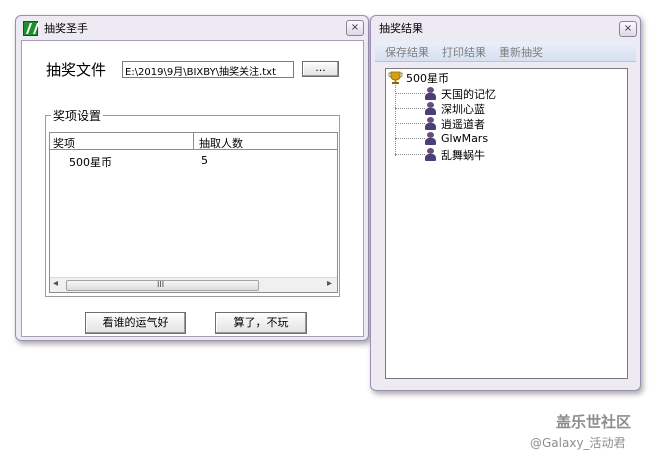 This screenshot has width=650, height=466. I want to click on result-window-title: 抽奖结果, so click(401, 28).